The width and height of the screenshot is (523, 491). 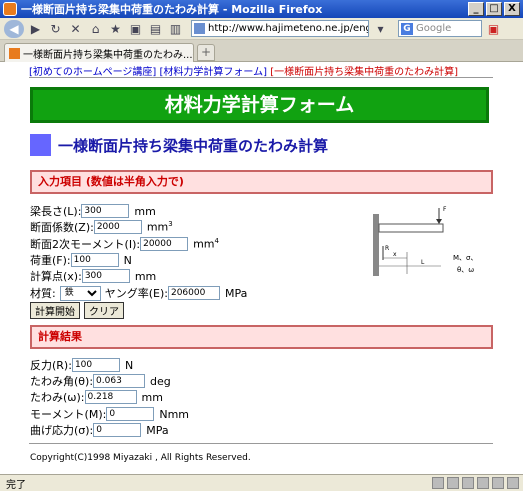 What do you see at coordinates (494, 9) in the screenshot?
I see `maximize-button: □` at bounding box center [494, 9].